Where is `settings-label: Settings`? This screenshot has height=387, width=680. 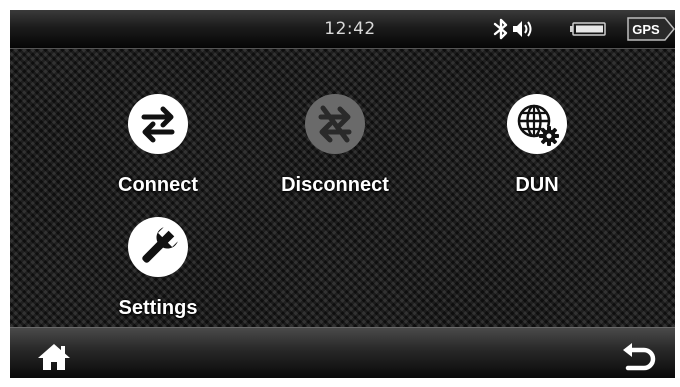
settings-label: Settings is located at coordinates (158, 308).